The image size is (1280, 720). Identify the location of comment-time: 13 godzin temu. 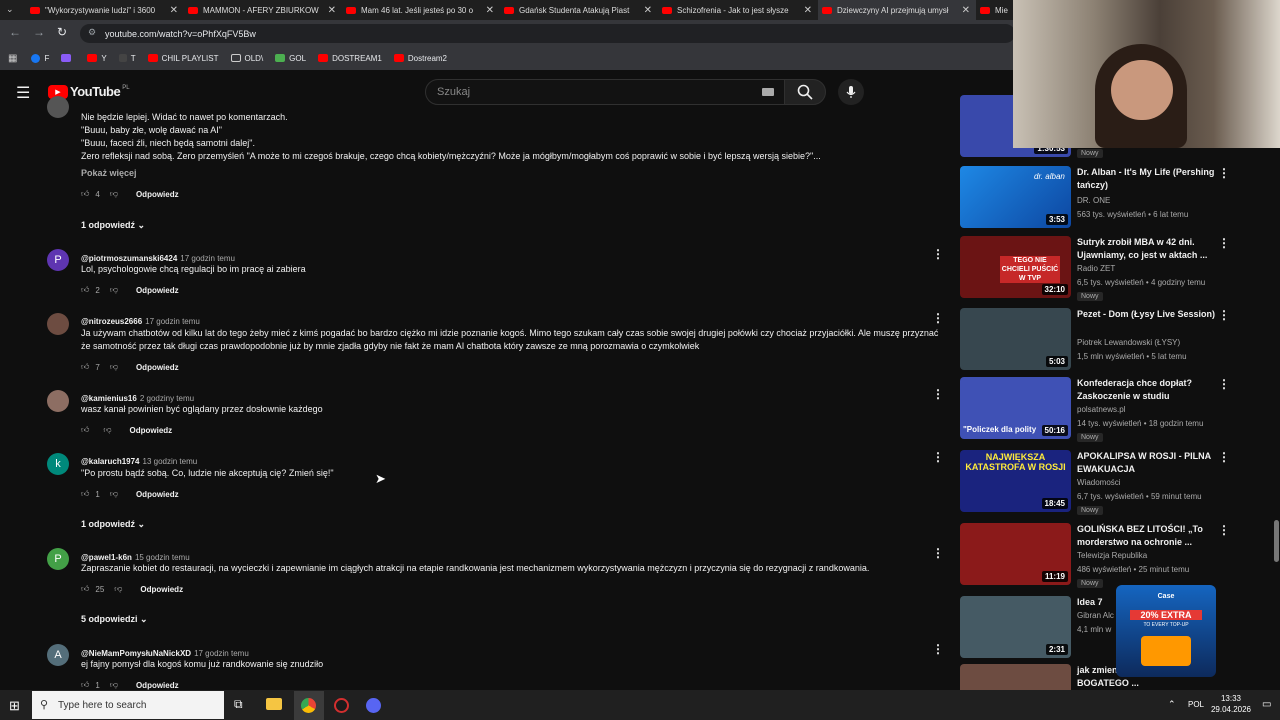
(170, 461).